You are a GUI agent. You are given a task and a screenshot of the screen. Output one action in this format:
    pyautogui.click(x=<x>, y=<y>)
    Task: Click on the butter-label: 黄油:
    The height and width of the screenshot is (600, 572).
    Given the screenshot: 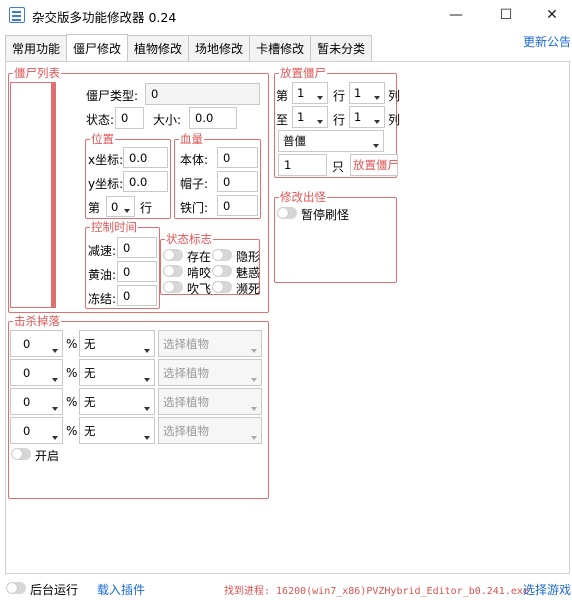 What is the action you would take?
    pyautogui.click(x=102, y=275)
    